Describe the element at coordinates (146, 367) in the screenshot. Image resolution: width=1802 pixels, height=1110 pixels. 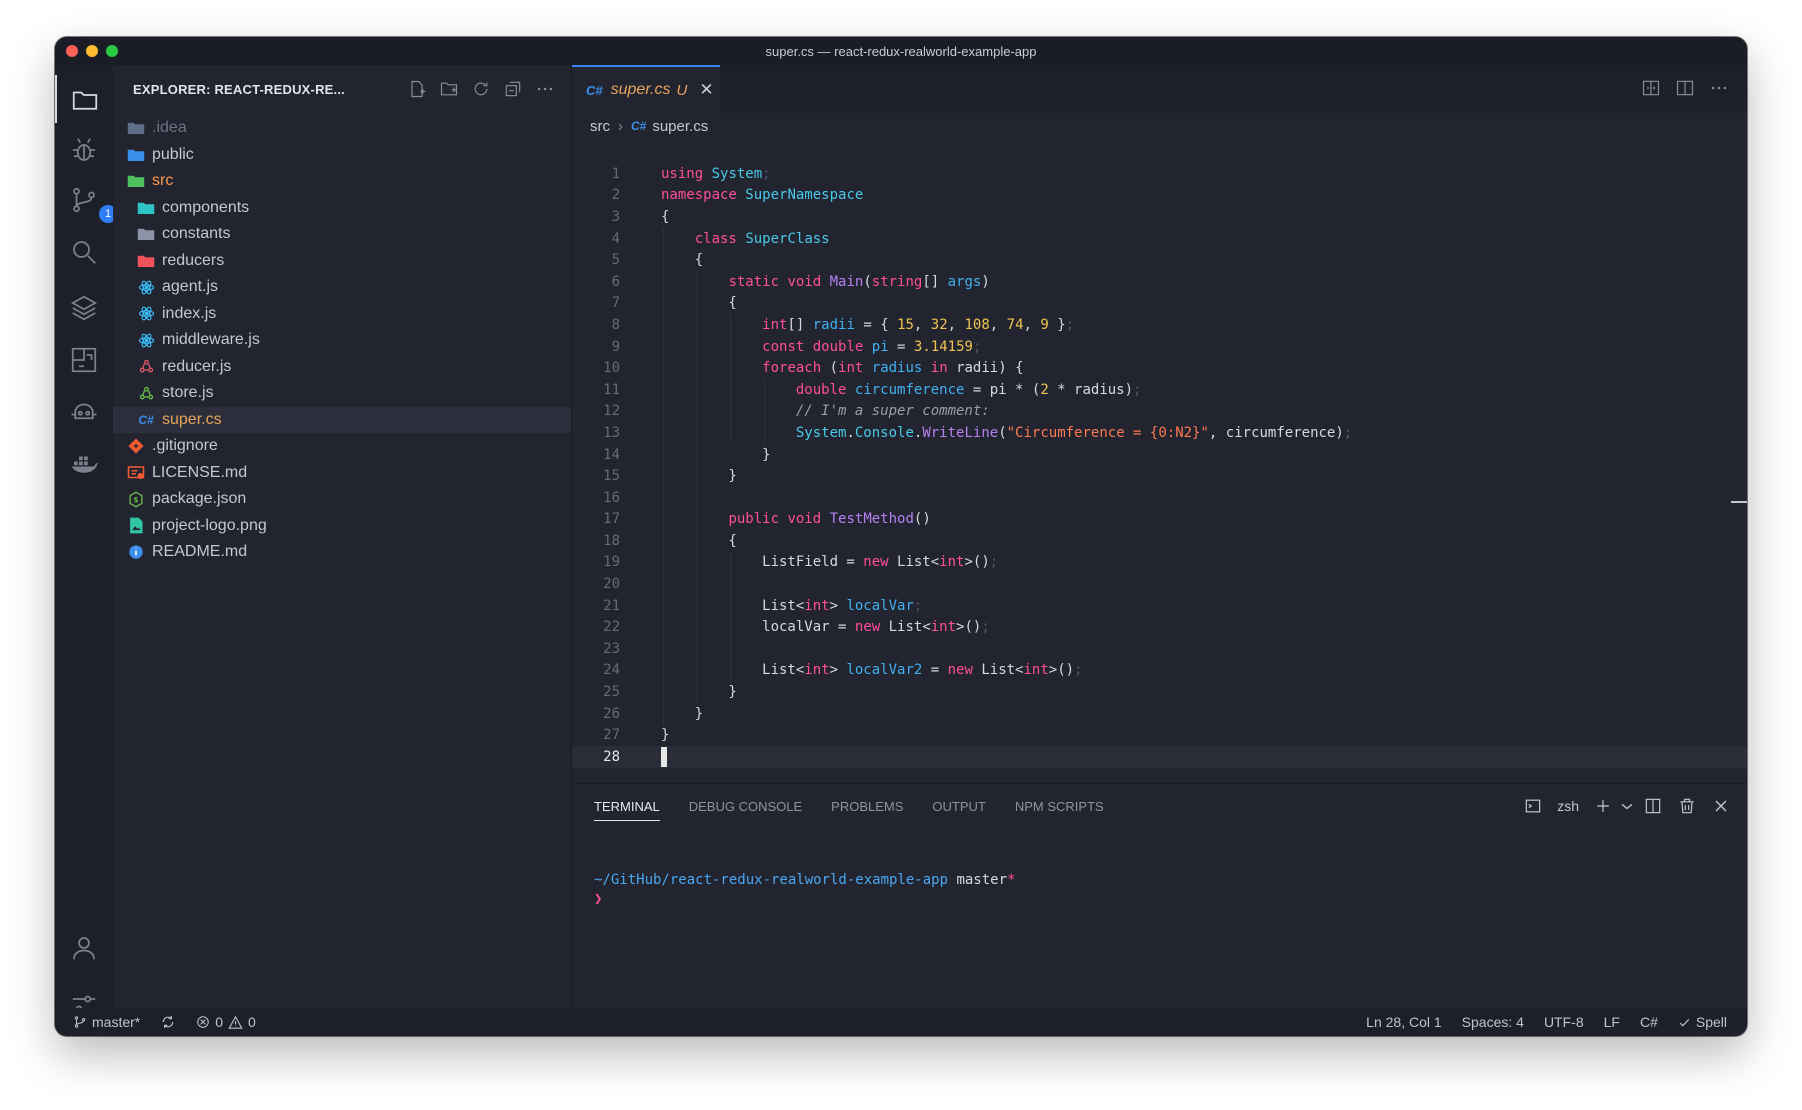
I see `redux-icon` at that location.